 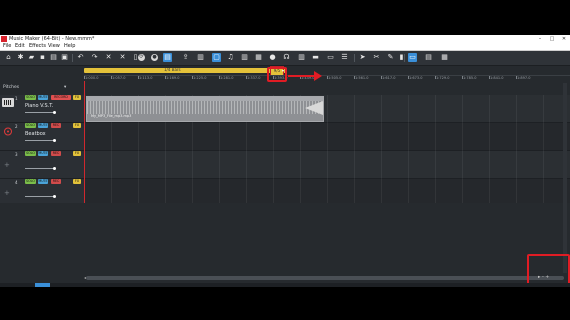 What do you see at coordinates (444, 57) in the screenshot?
I see `settings-icon: ▦` at bounding box center [444, 57].